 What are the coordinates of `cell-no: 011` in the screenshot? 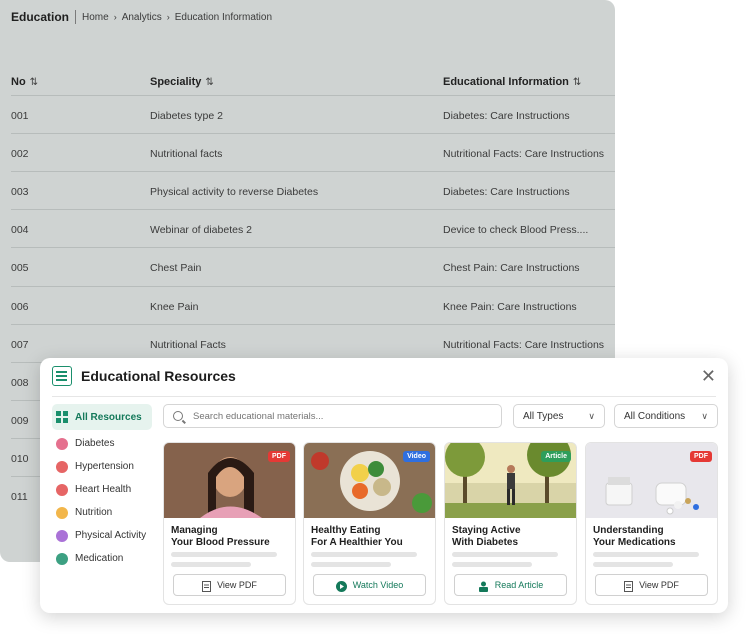 It's located at (19, 497).